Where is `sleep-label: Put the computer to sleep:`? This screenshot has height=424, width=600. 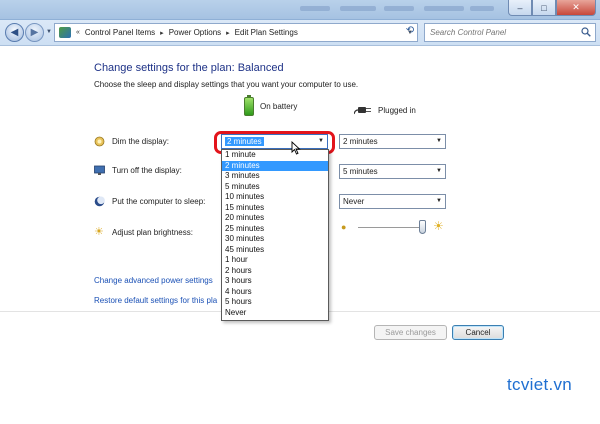
sleep-label: Put the computer to sleep: is located at coordinates (159, 201).